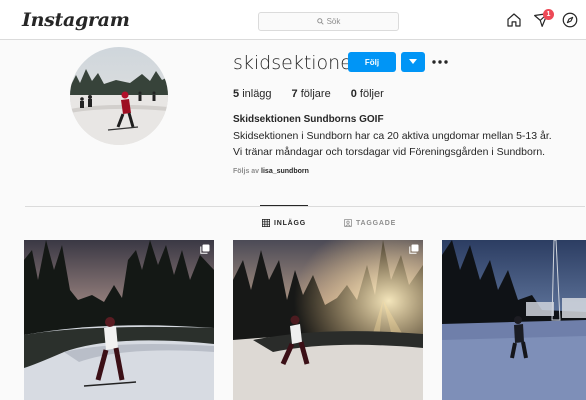  Describe the element at coordinates (298, 63) in the screenshot. I see `profile-username: skidsektionen` at that location.